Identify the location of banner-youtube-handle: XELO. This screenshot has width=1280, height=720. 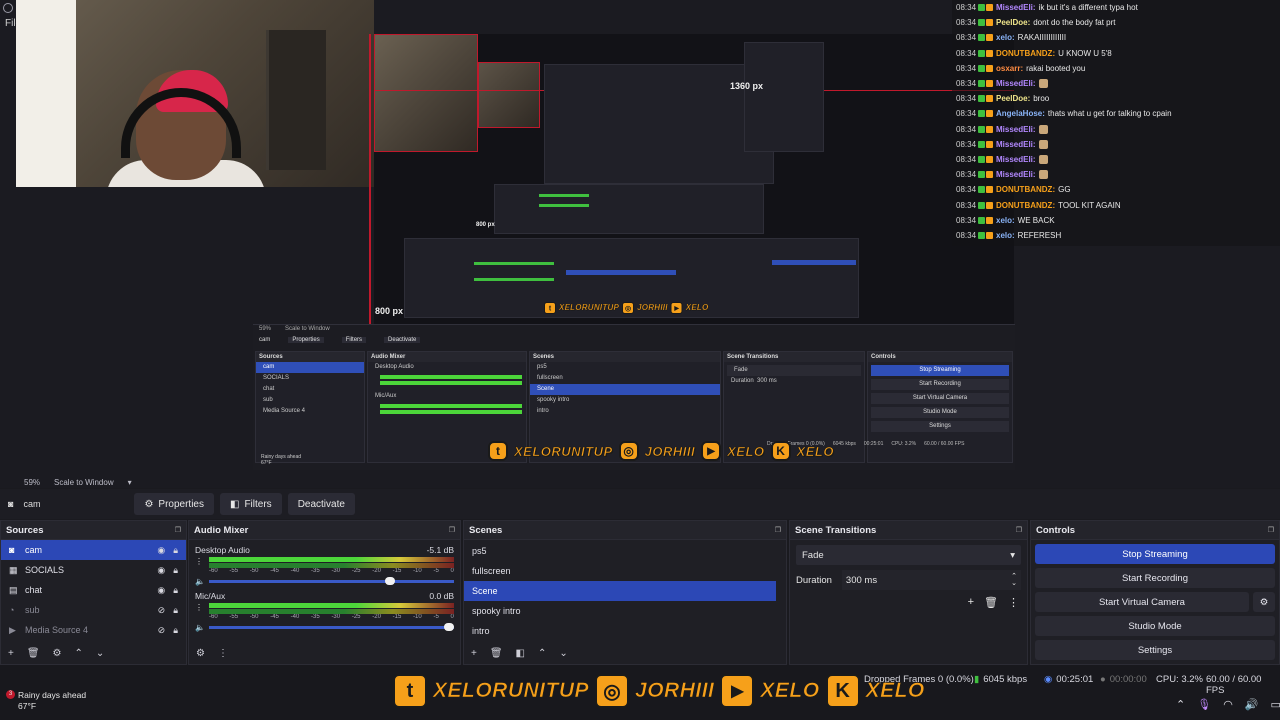
(746, 451).